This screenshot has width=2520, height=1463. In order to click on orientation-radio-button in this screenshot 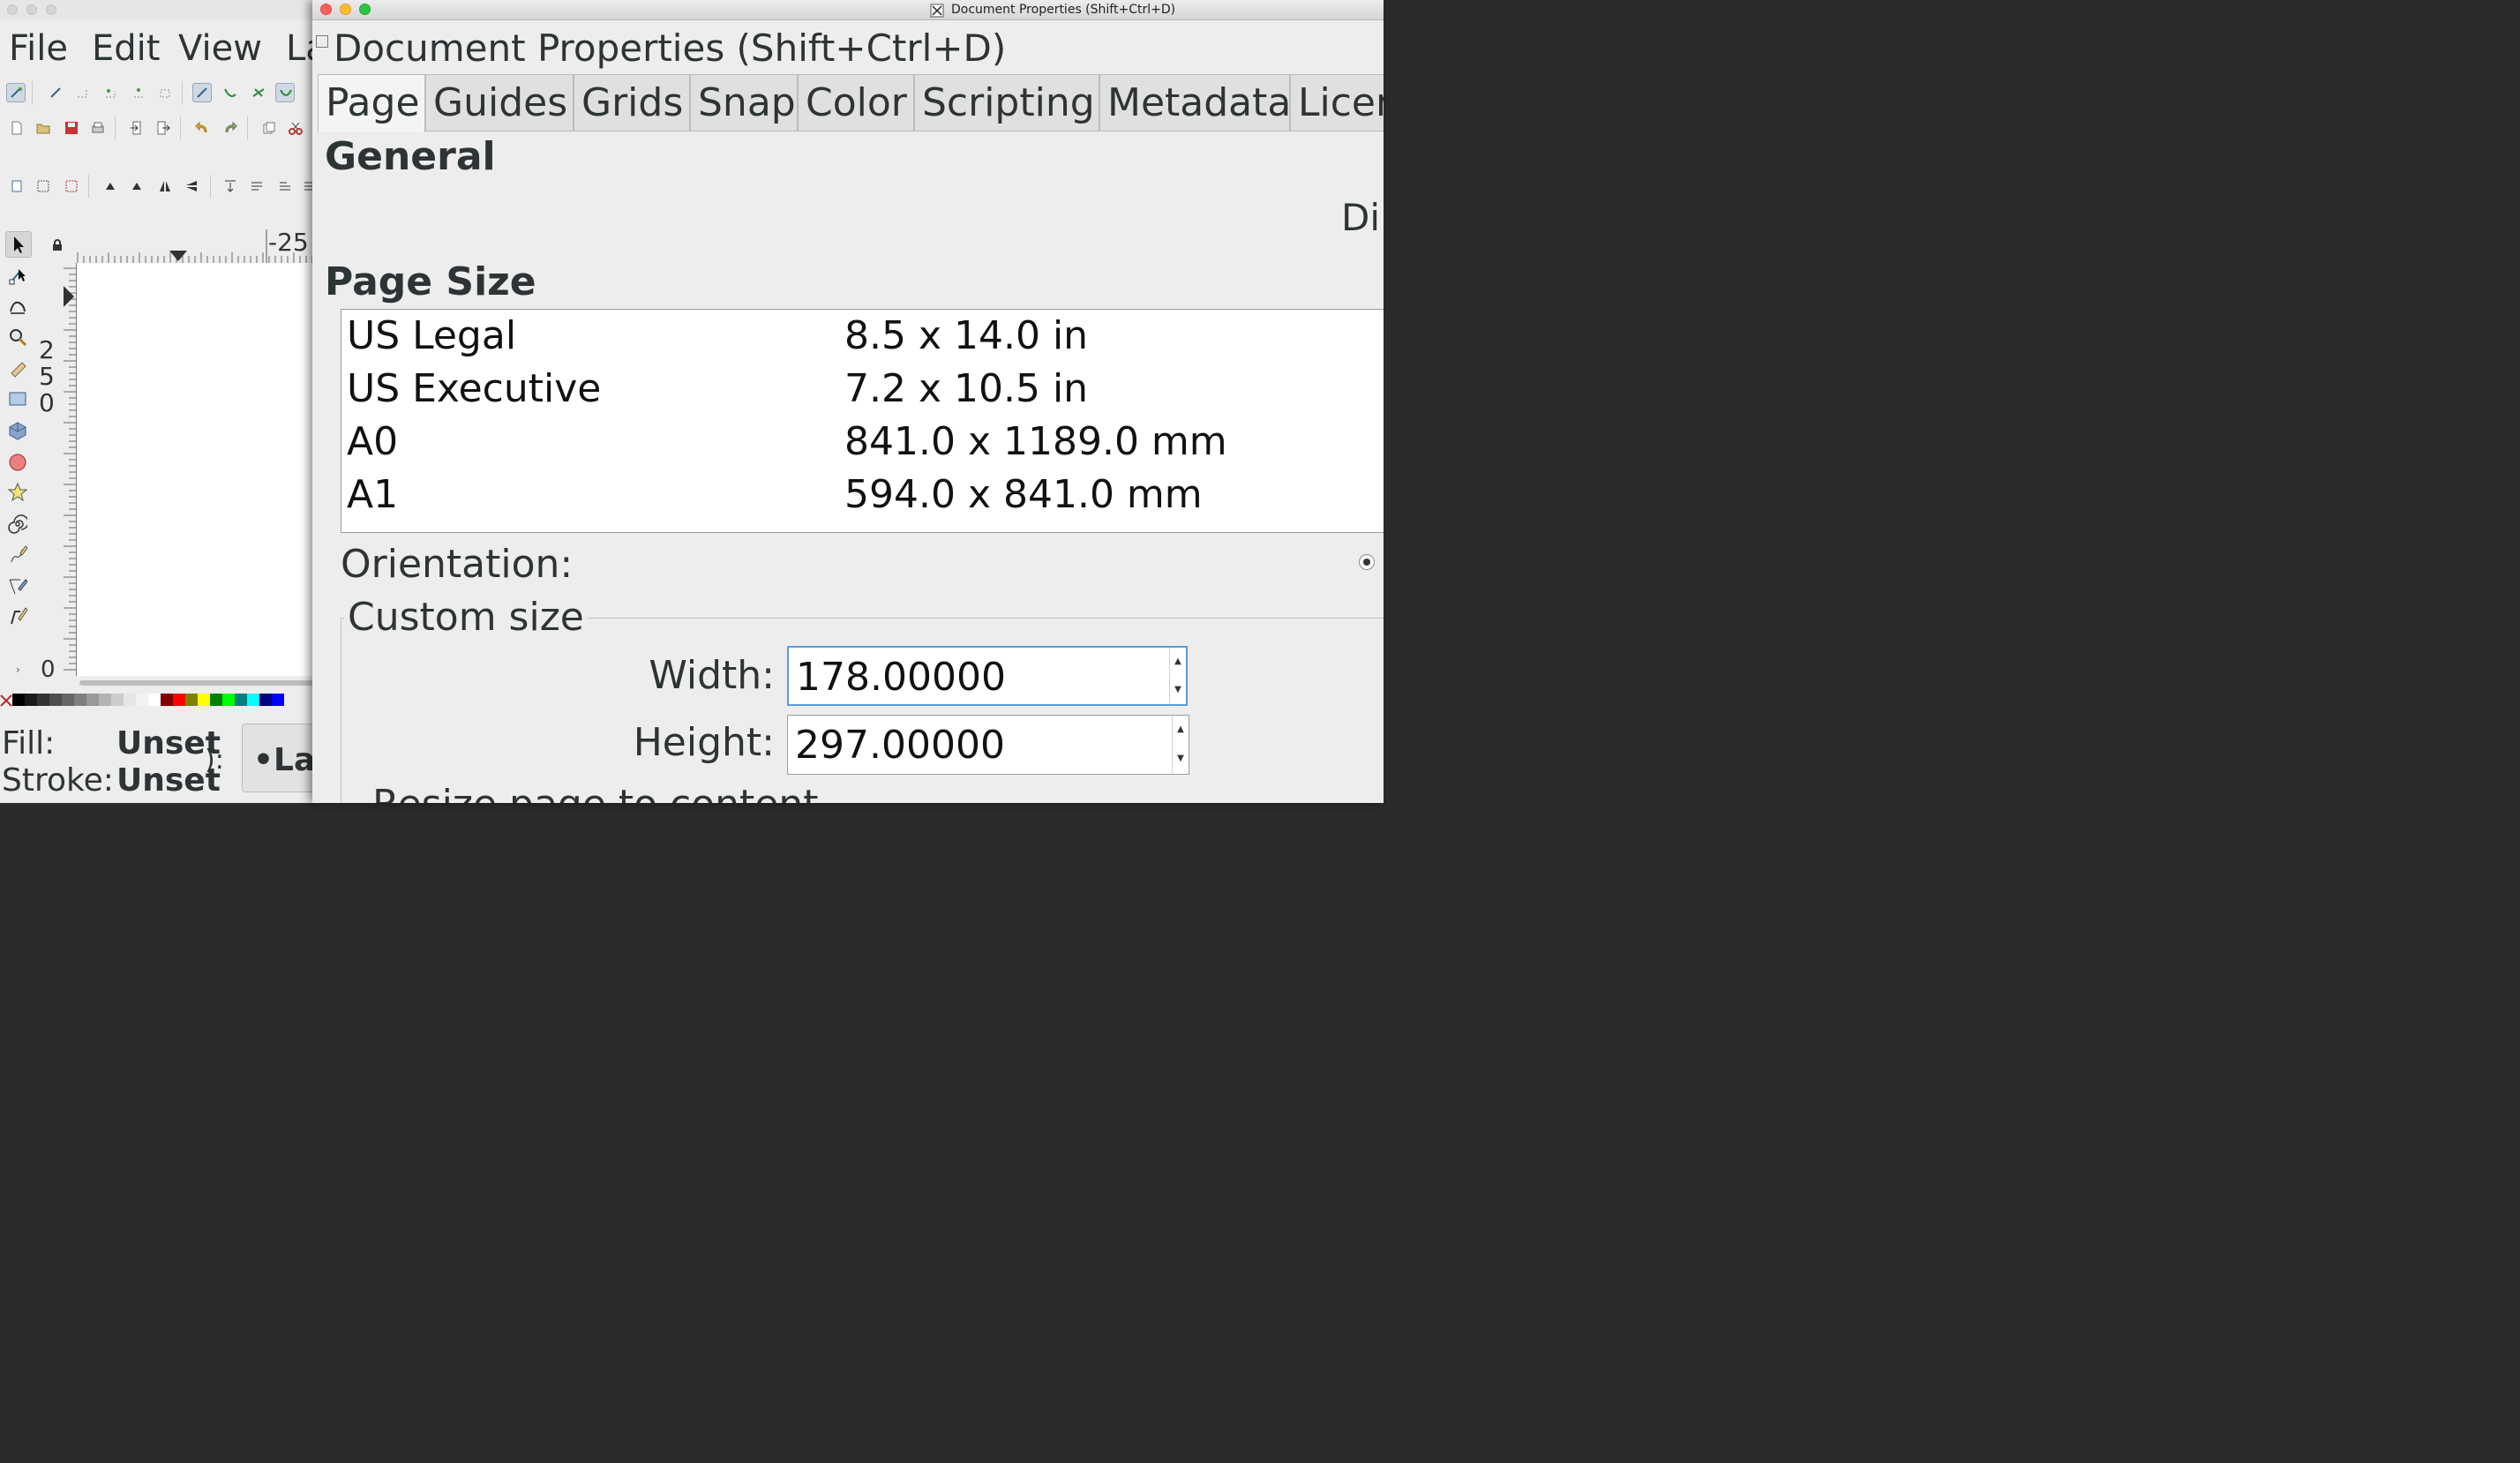, I will do `click(1367, 562)`.